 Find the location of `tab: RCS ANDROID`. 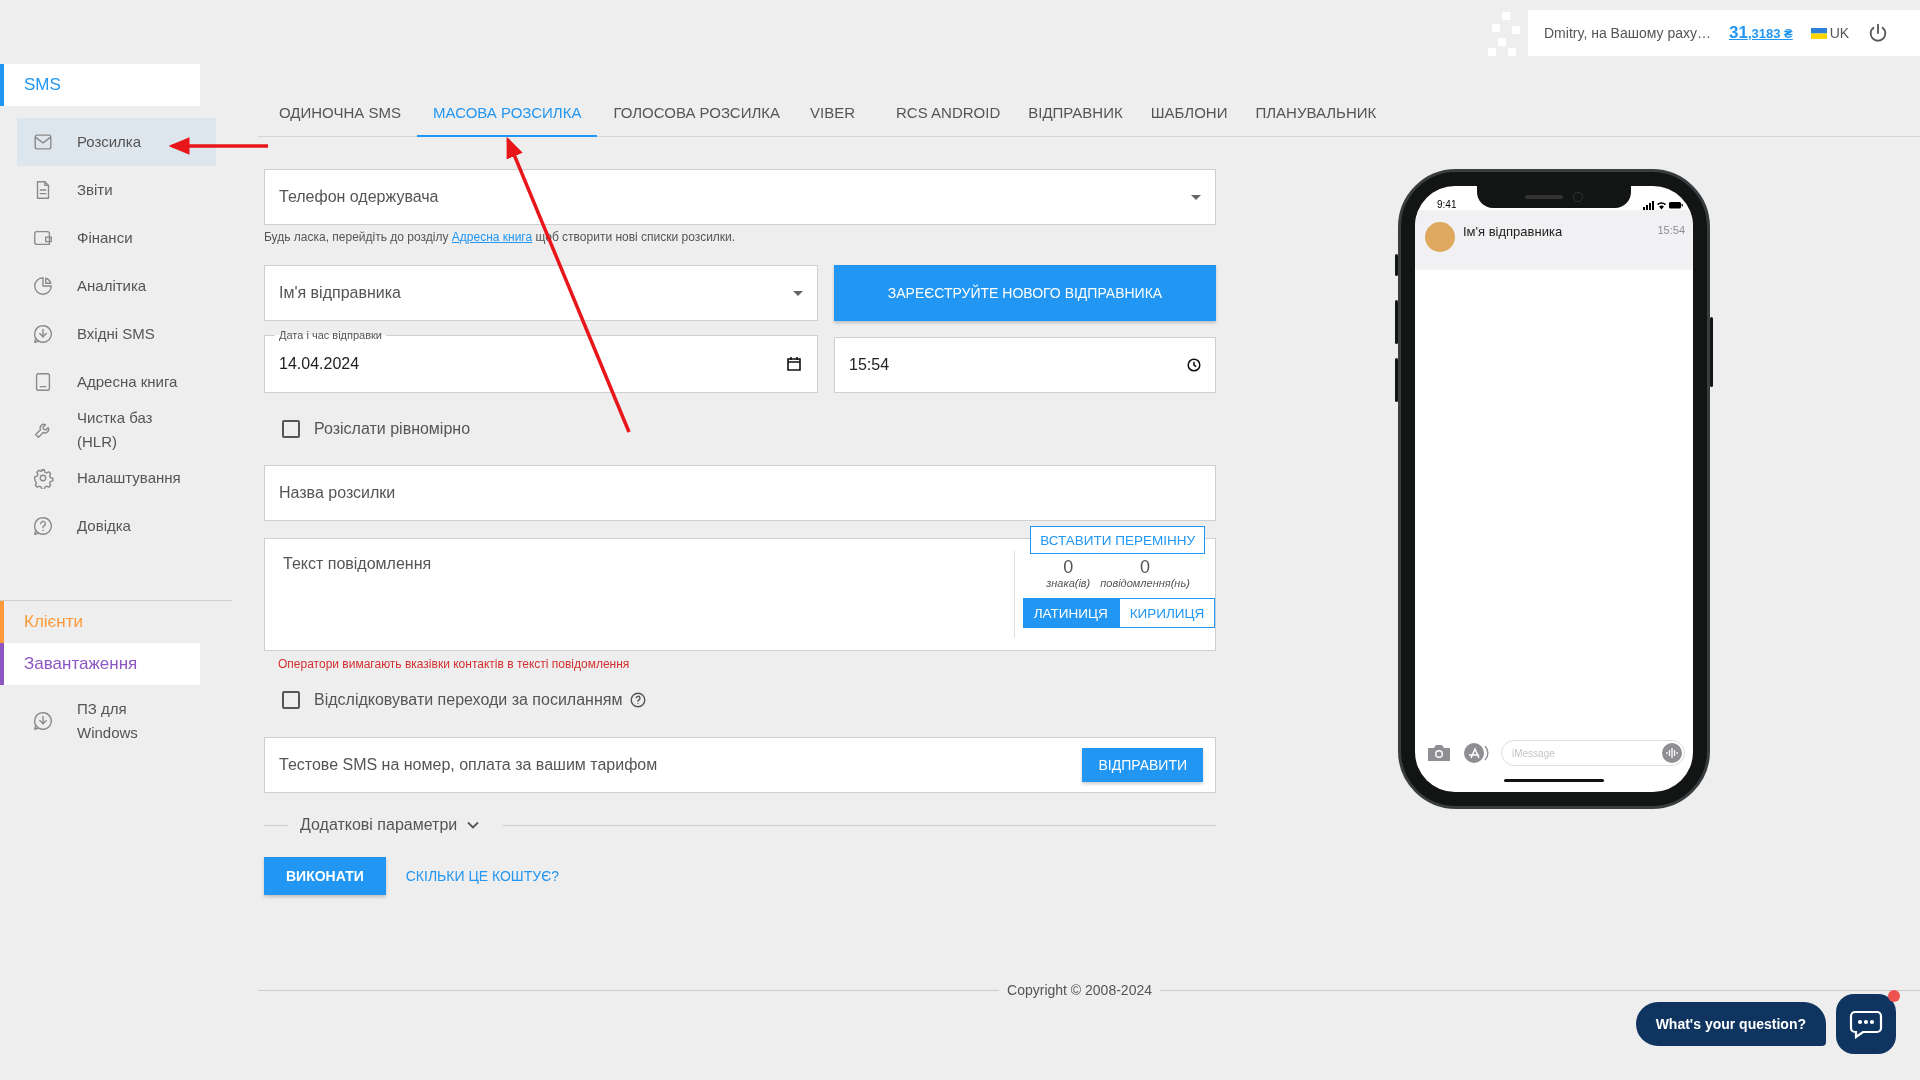

tab: RCS ANDROID is located at coordinates (948, 120).